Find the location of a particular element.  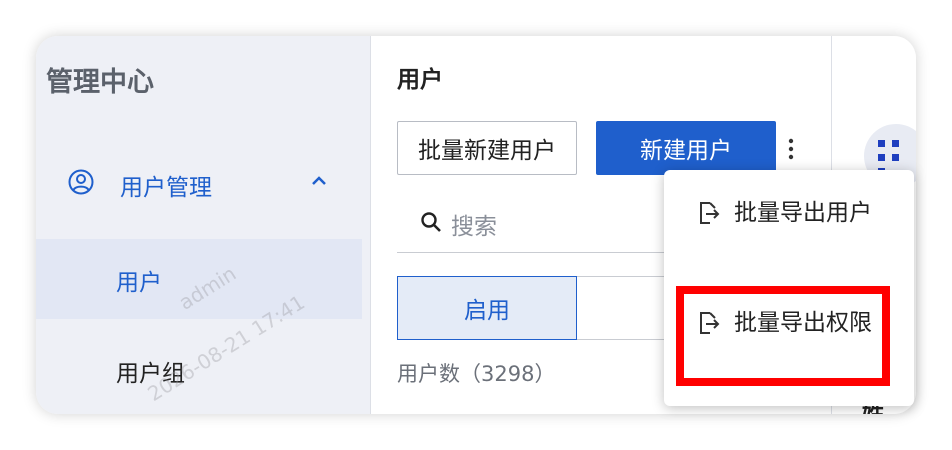

sidebar-item-user-groups: 用户组 is located at coordinates (150, 371).